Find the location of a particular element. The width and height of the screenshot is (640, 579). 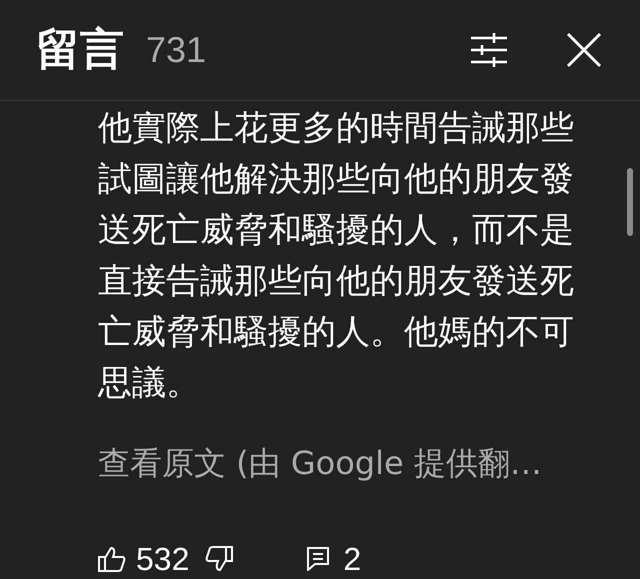

thumbs-up-icon is located at coordinates (112, 559).